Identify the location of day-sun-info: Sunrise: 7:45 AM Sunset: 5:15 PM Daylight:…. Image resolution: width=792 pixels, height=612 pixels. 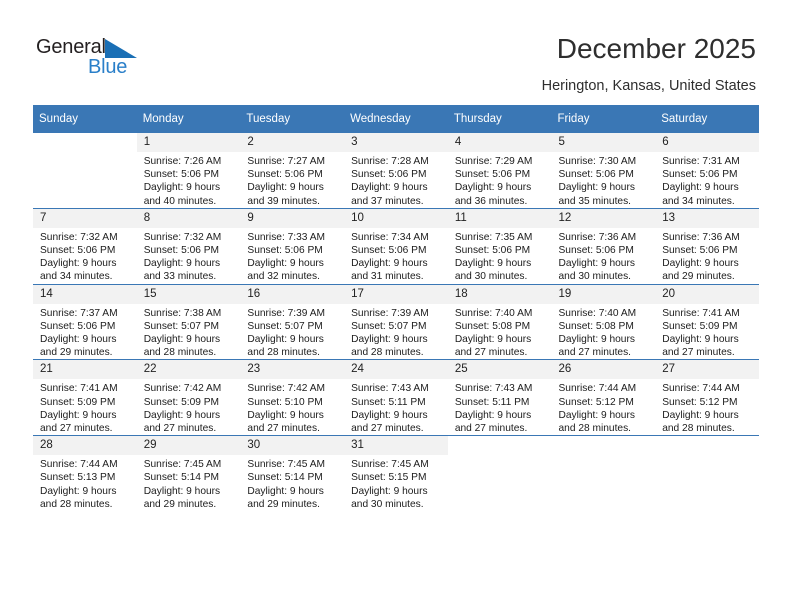
(396, 483).